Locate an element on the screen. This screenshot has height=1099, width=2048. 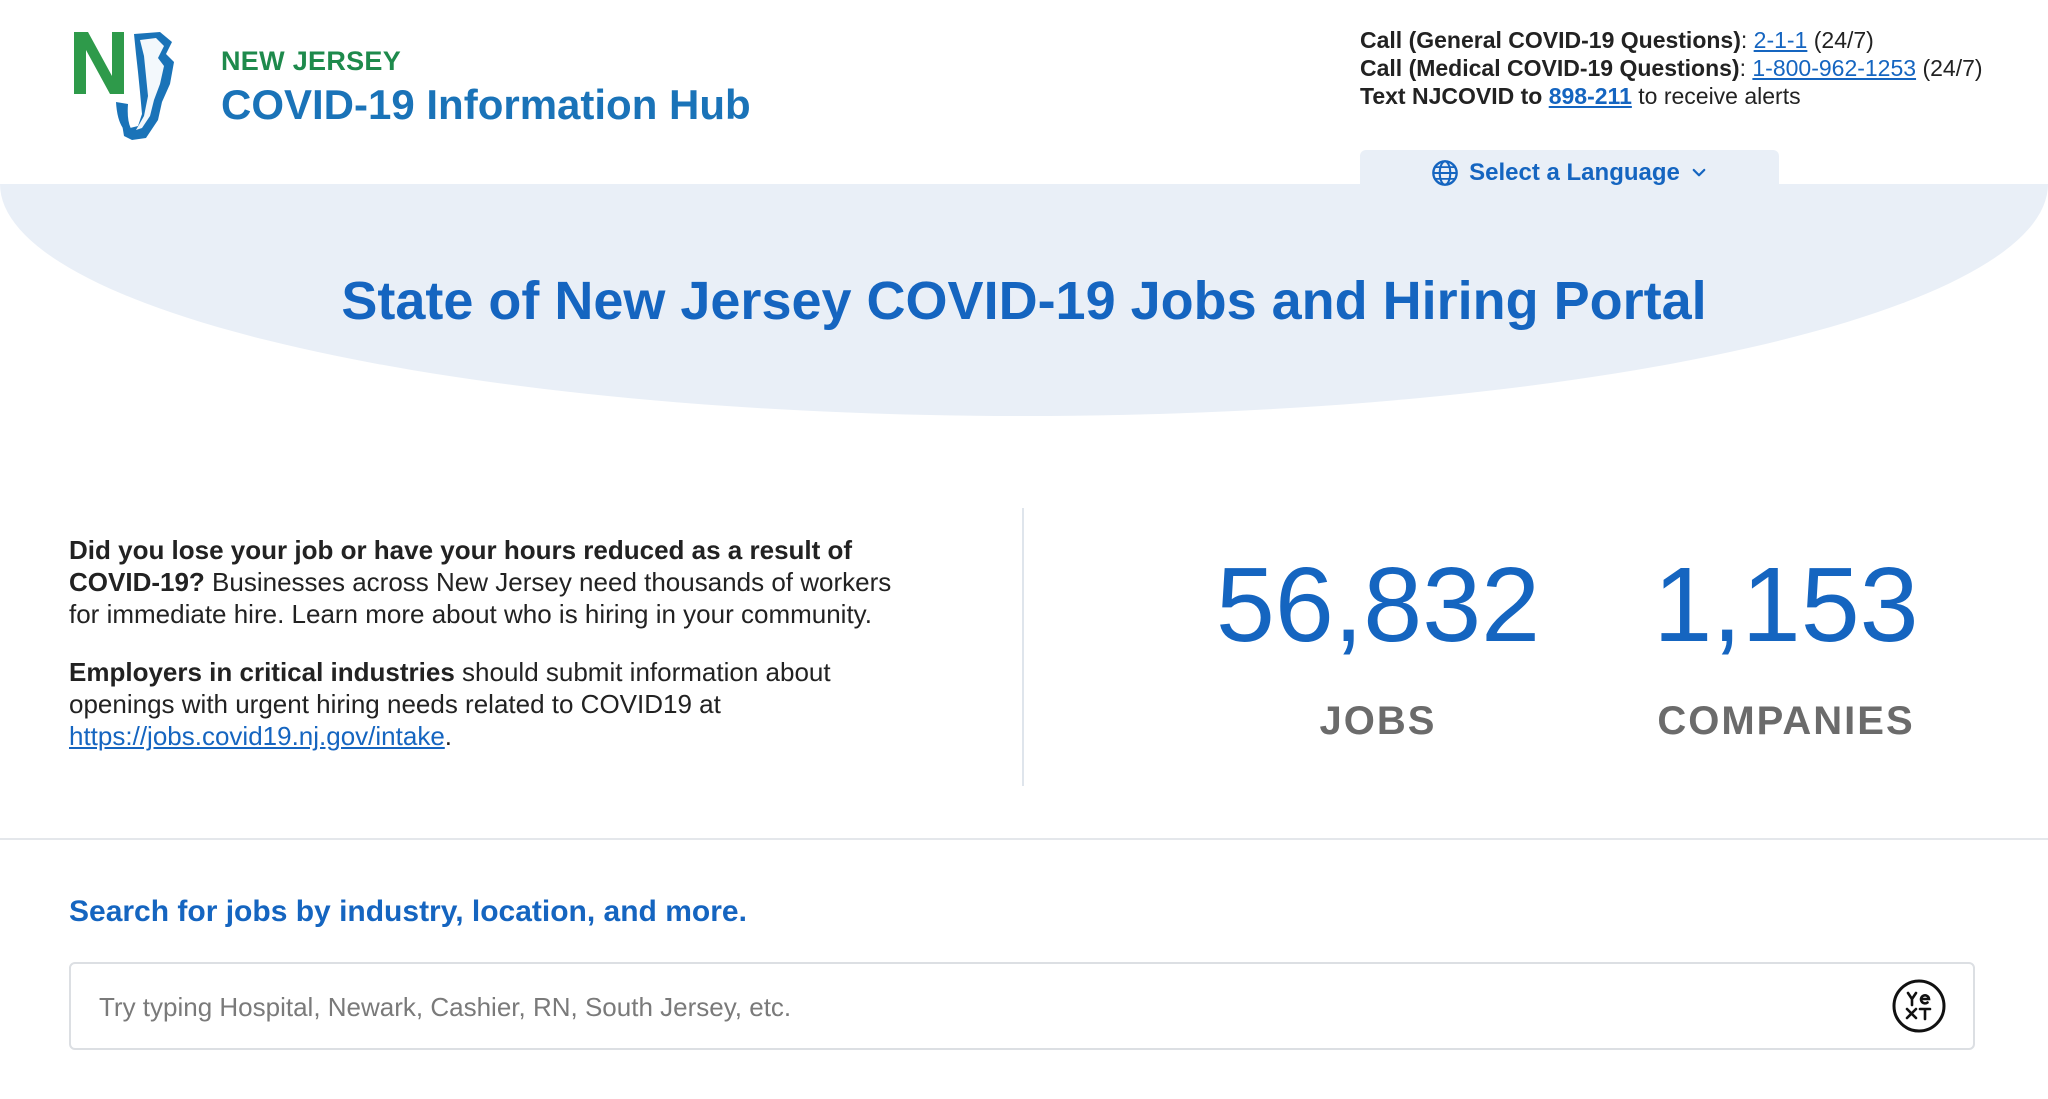
intake-link: https://jobs.covid19.nj.gov/intake is located at coordinates (257, 736).